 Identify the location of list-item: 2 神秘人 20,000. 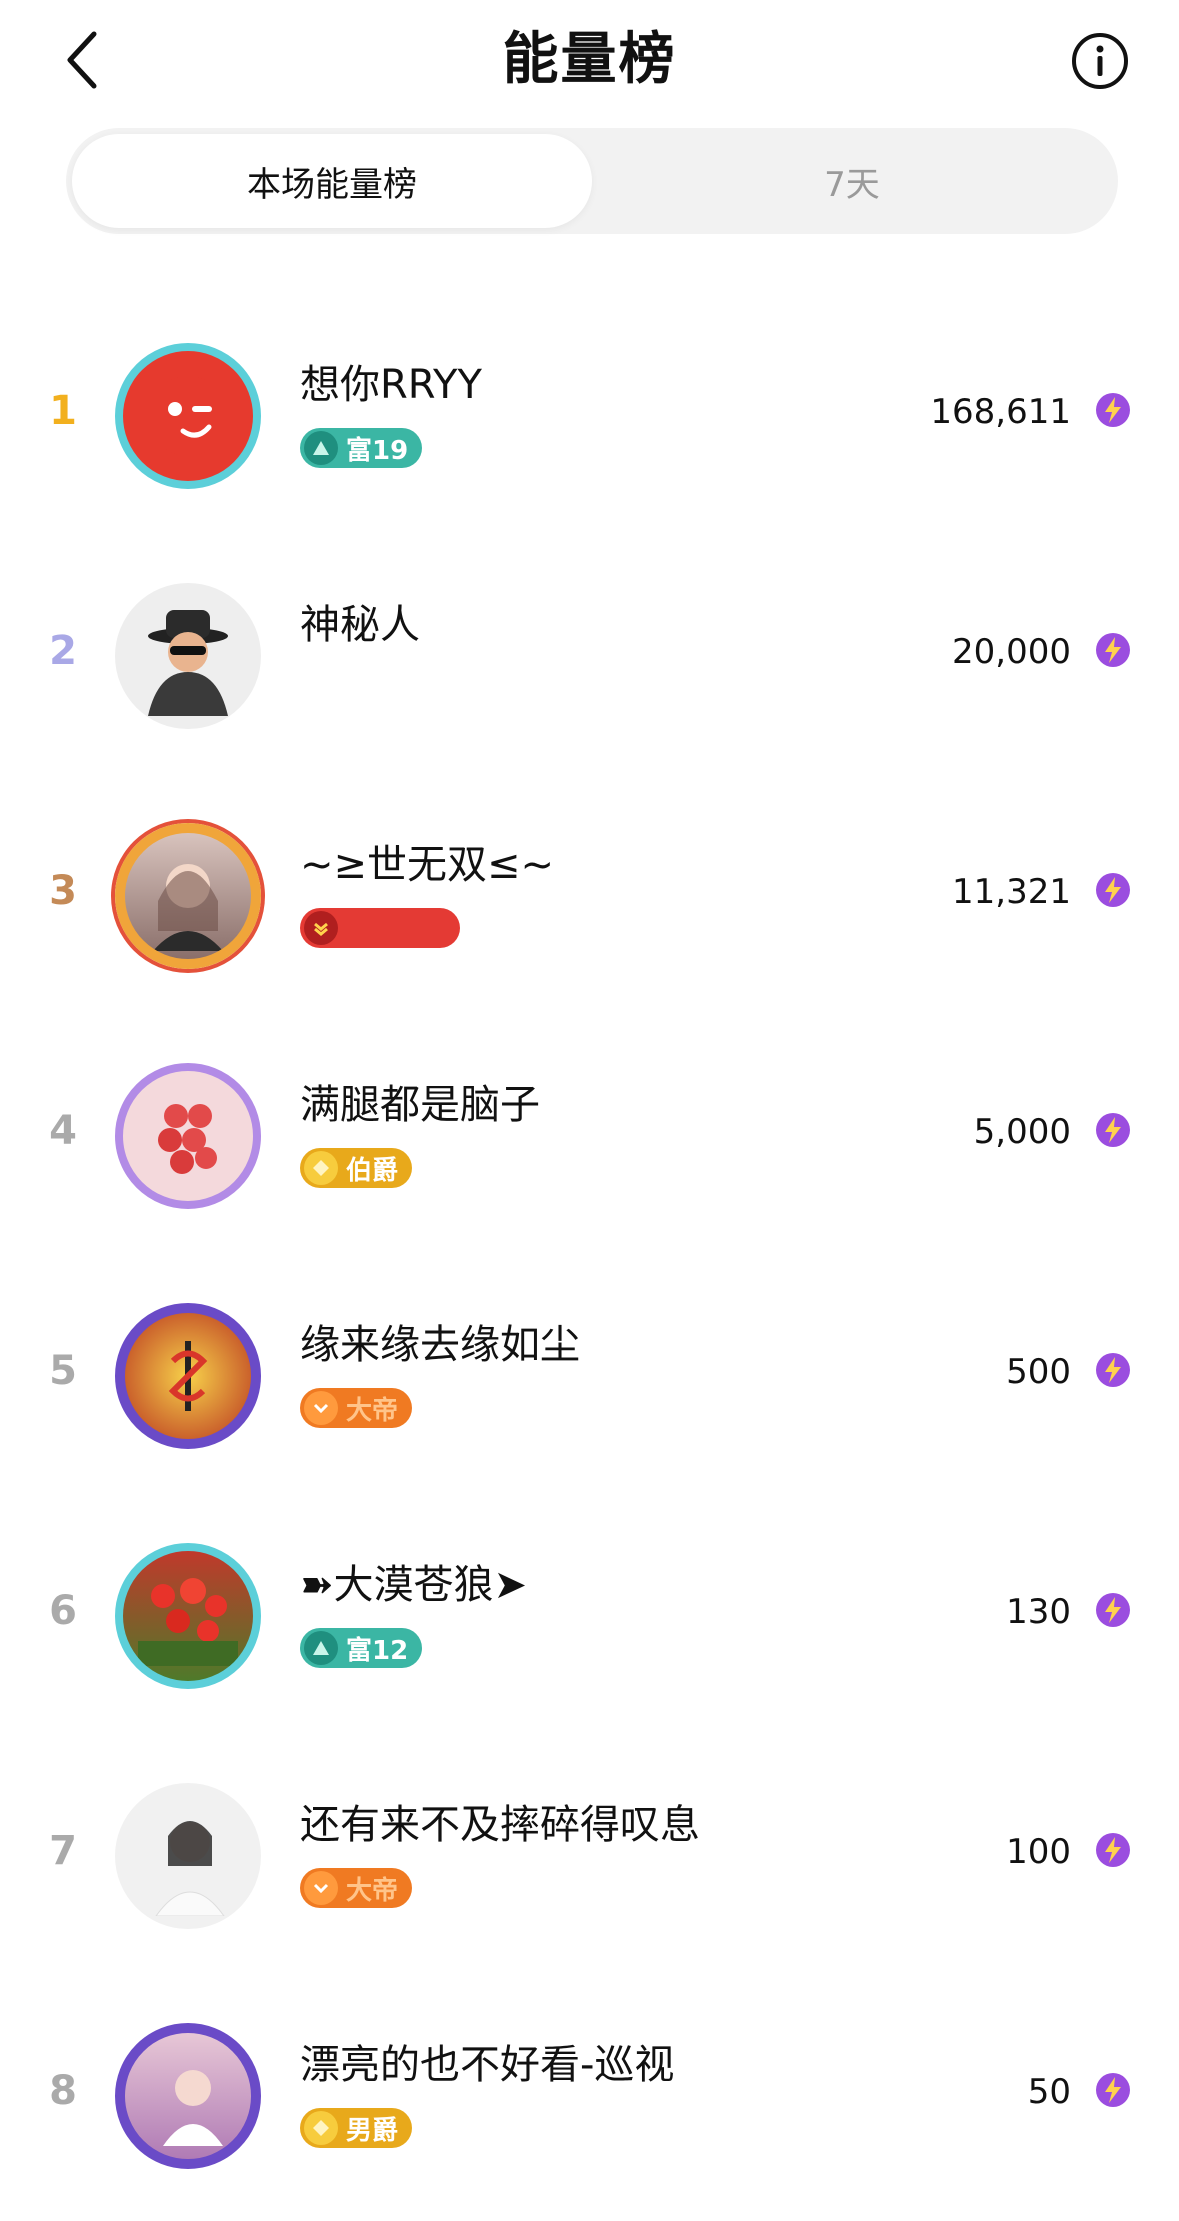
(589, 660).